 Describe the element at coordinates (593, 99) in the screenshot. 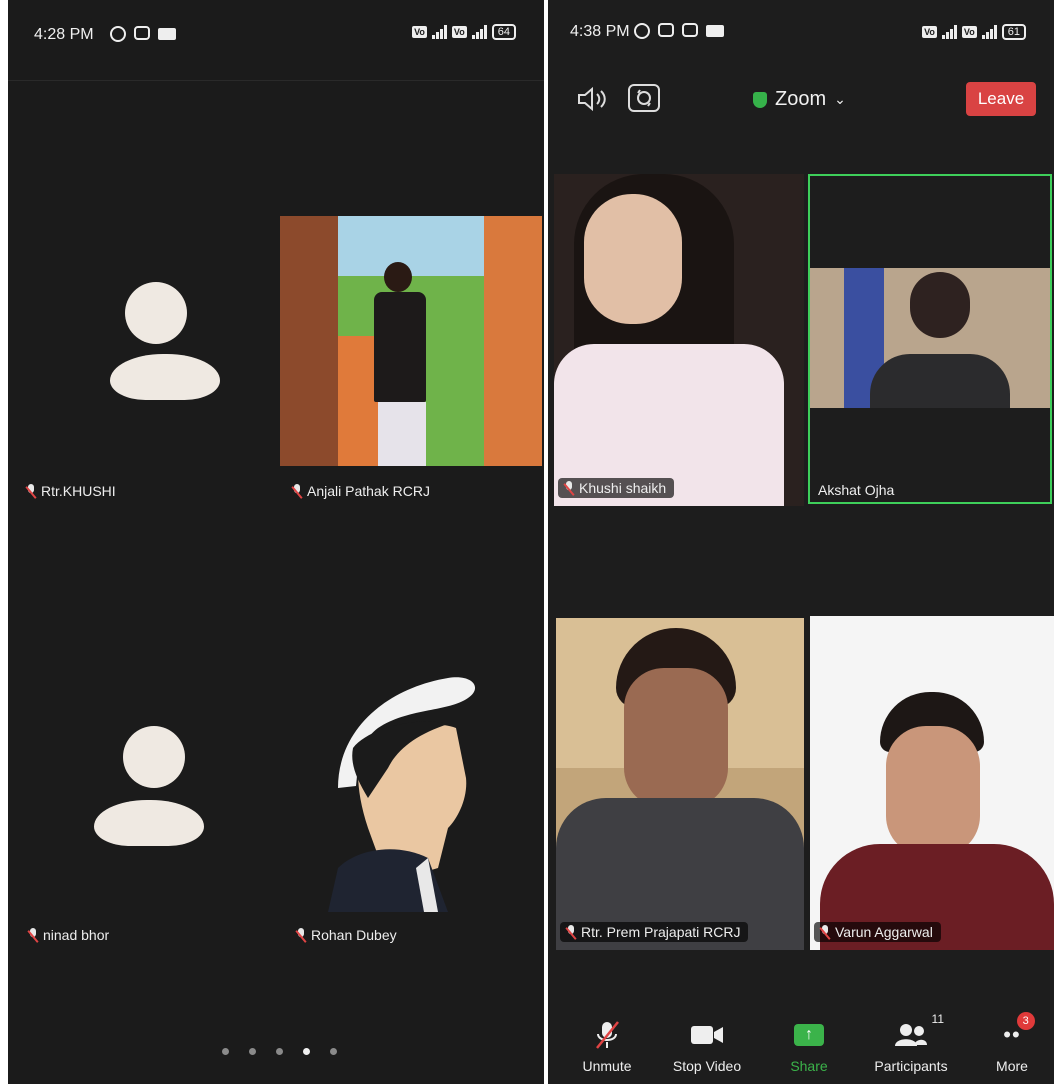

I see `speaker-icon` at that location.